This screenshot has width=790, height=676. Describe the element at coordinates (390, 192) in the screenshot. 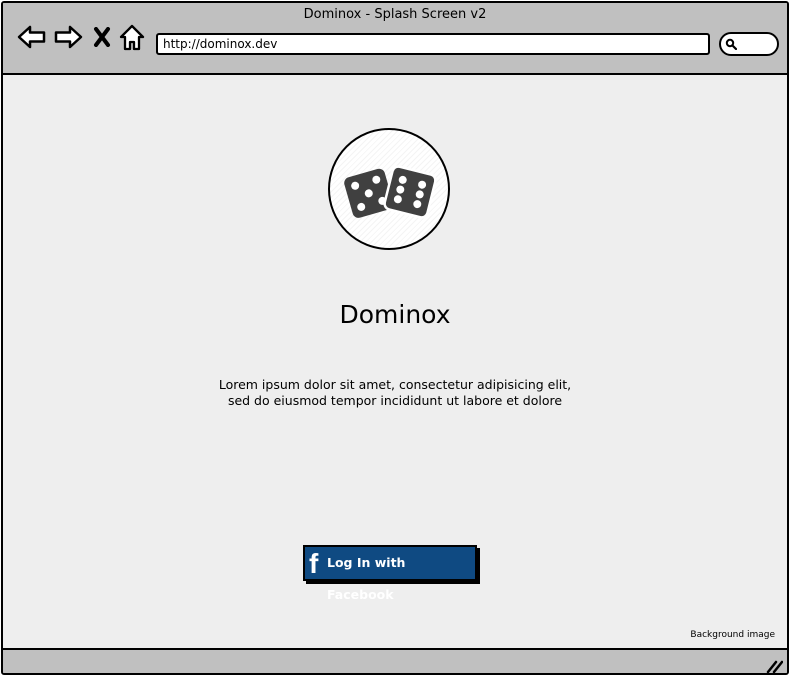

I see `dice-icon` at that location.